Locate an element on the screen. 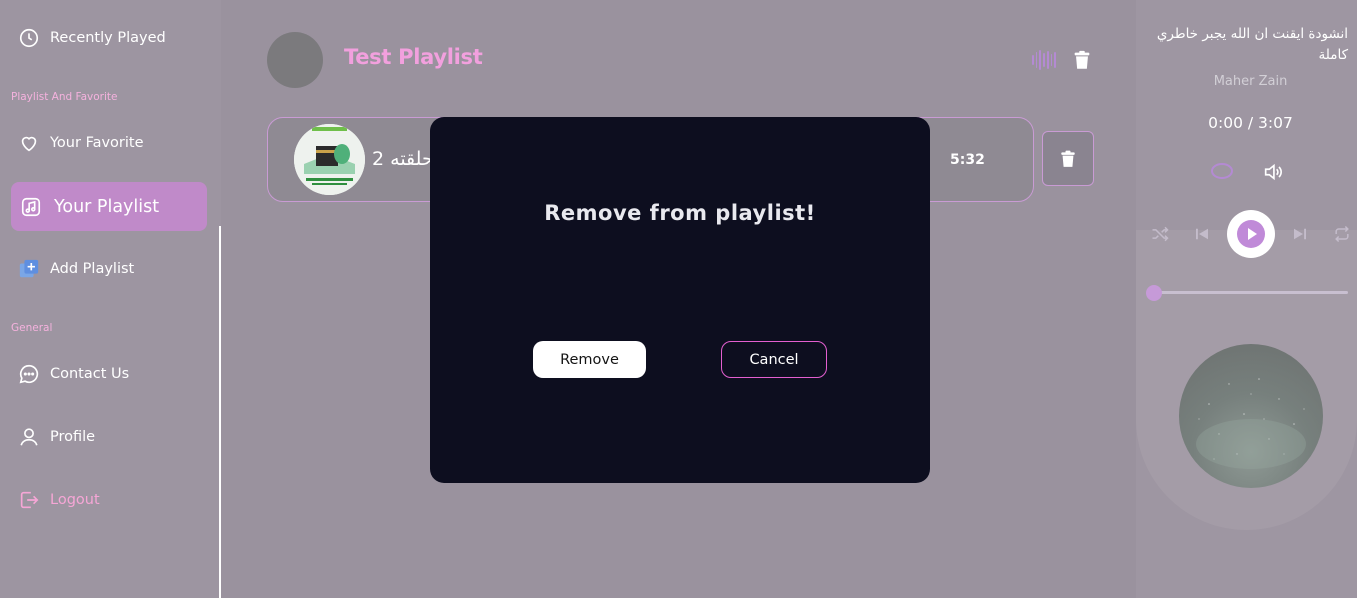  song-duration: 5:32 is located at coordinates (967, 160).